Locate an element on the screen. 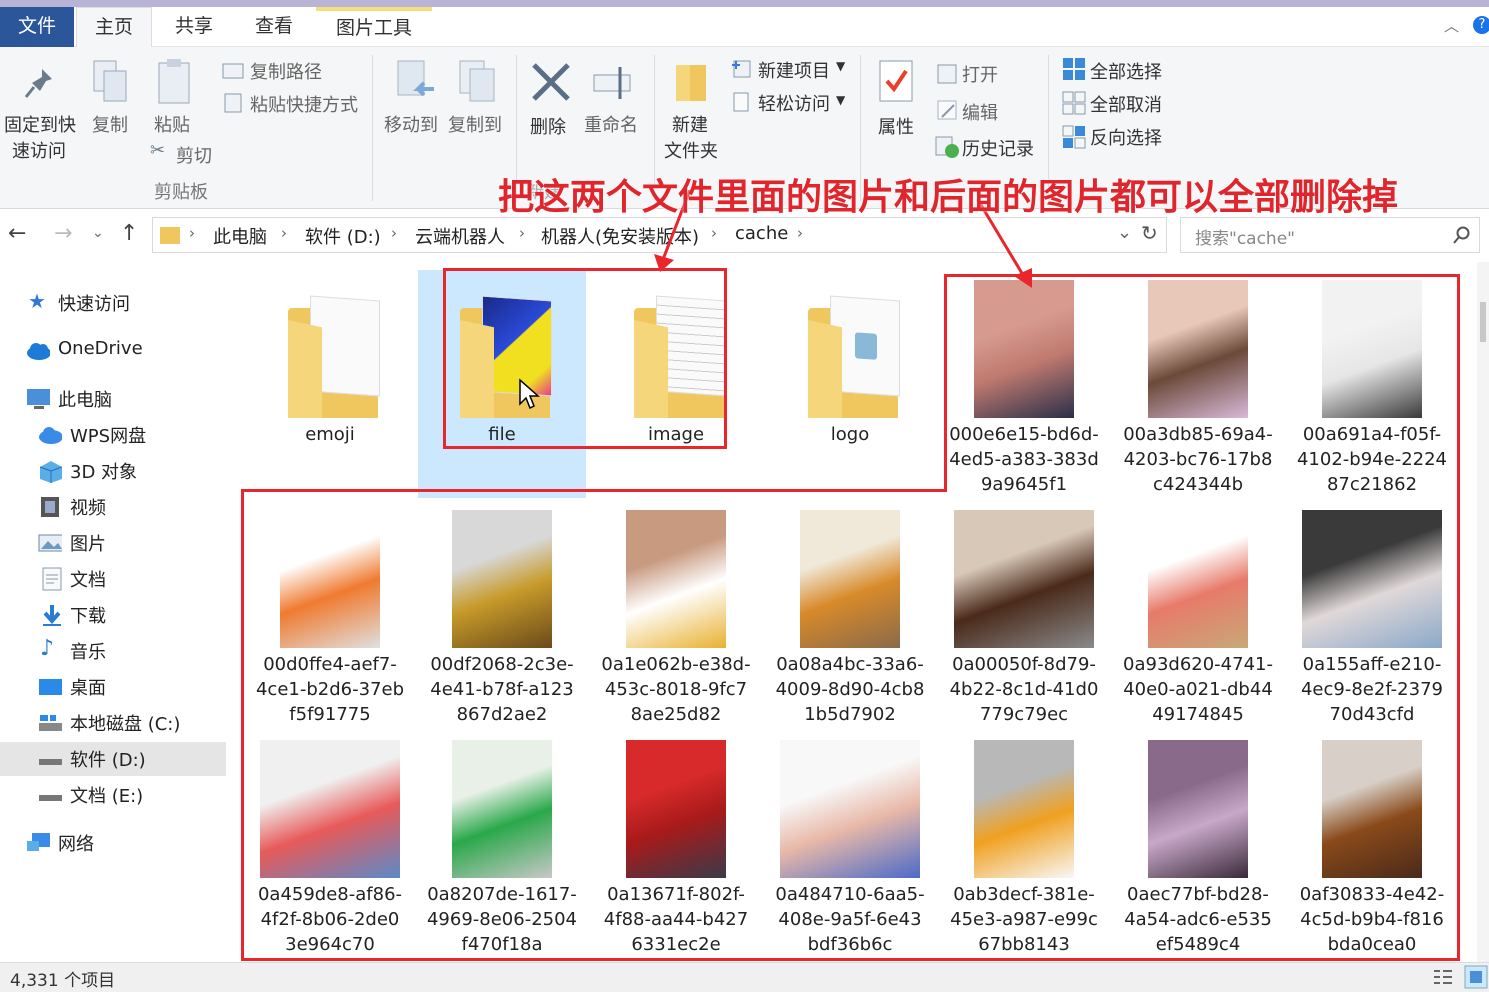 This screenshot has height=992, width=1489. image-file-item: 0af30833-4e42- 4c5d-b9b4-f816 bda0cea0 is located at coordinates (1372, 844).